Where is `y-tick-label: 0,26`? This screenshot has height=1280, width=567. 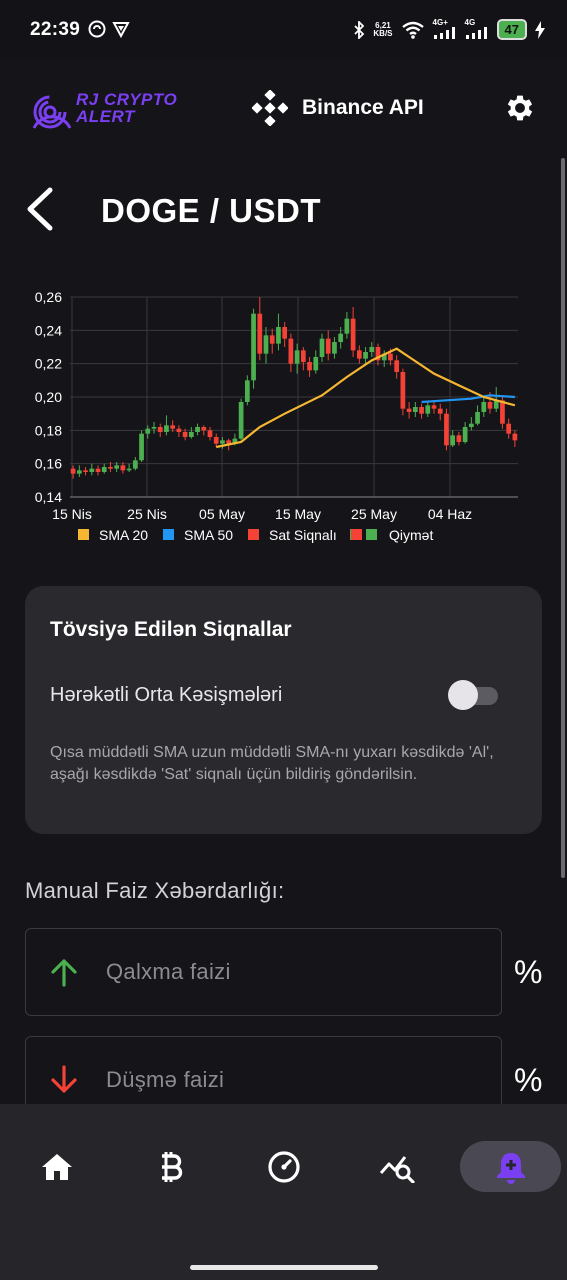
y-tick-label: 0,26 is located at coordinates (48, 297).